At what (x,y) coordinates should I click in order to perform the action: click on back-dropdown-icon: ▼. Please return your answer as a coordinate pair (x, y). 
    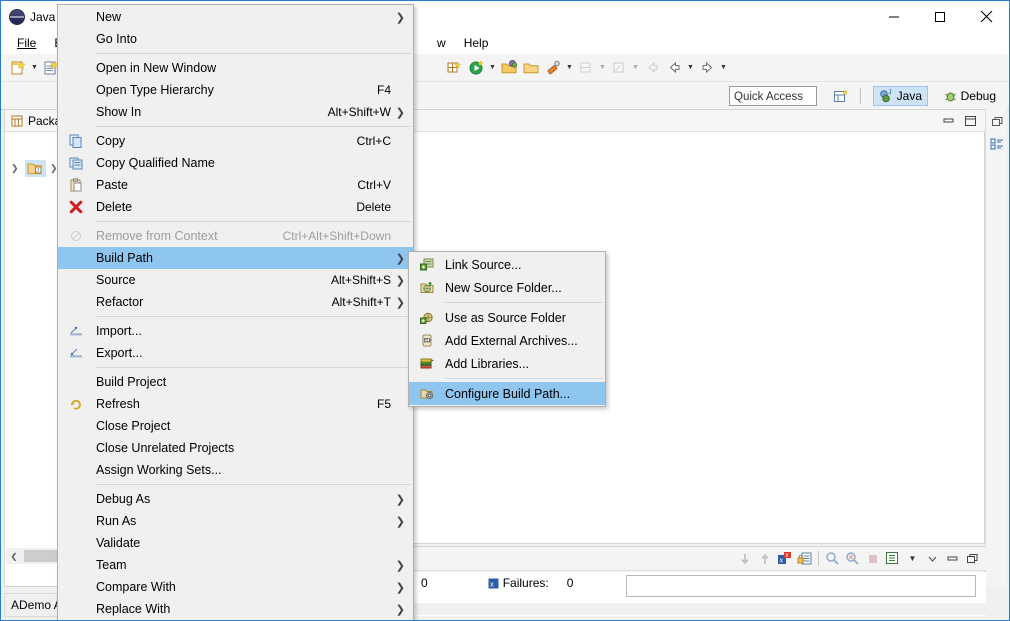
    Looking at the image, I should click on (690, 68).